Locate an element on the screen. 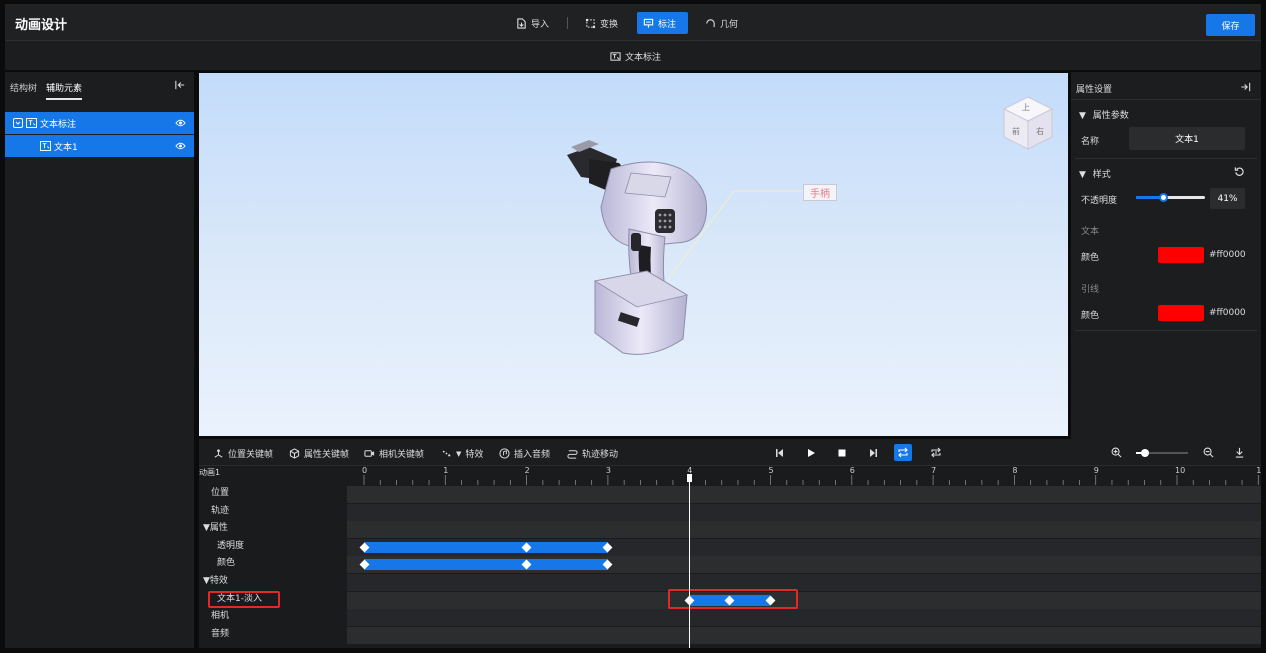 The image size is (1266, 653). property-keyframe-button: 属性关键帧 is located at coordinates (319, 453).